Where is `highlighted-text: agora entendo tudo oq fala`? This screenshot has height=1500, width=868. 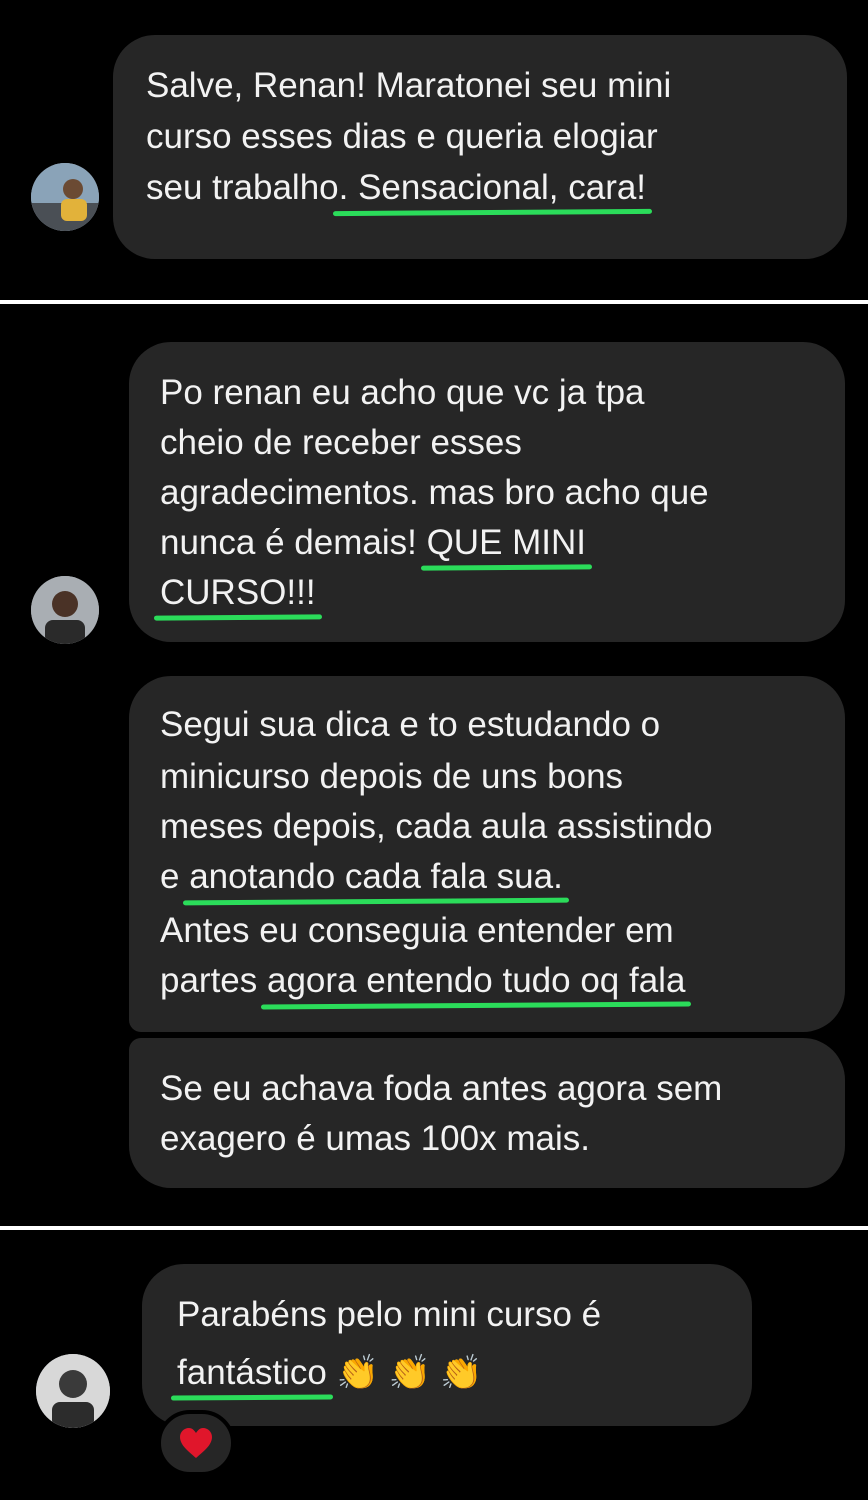 highlighted-text: agora entendo tudo oq fala is located at coordinates (476, 980).